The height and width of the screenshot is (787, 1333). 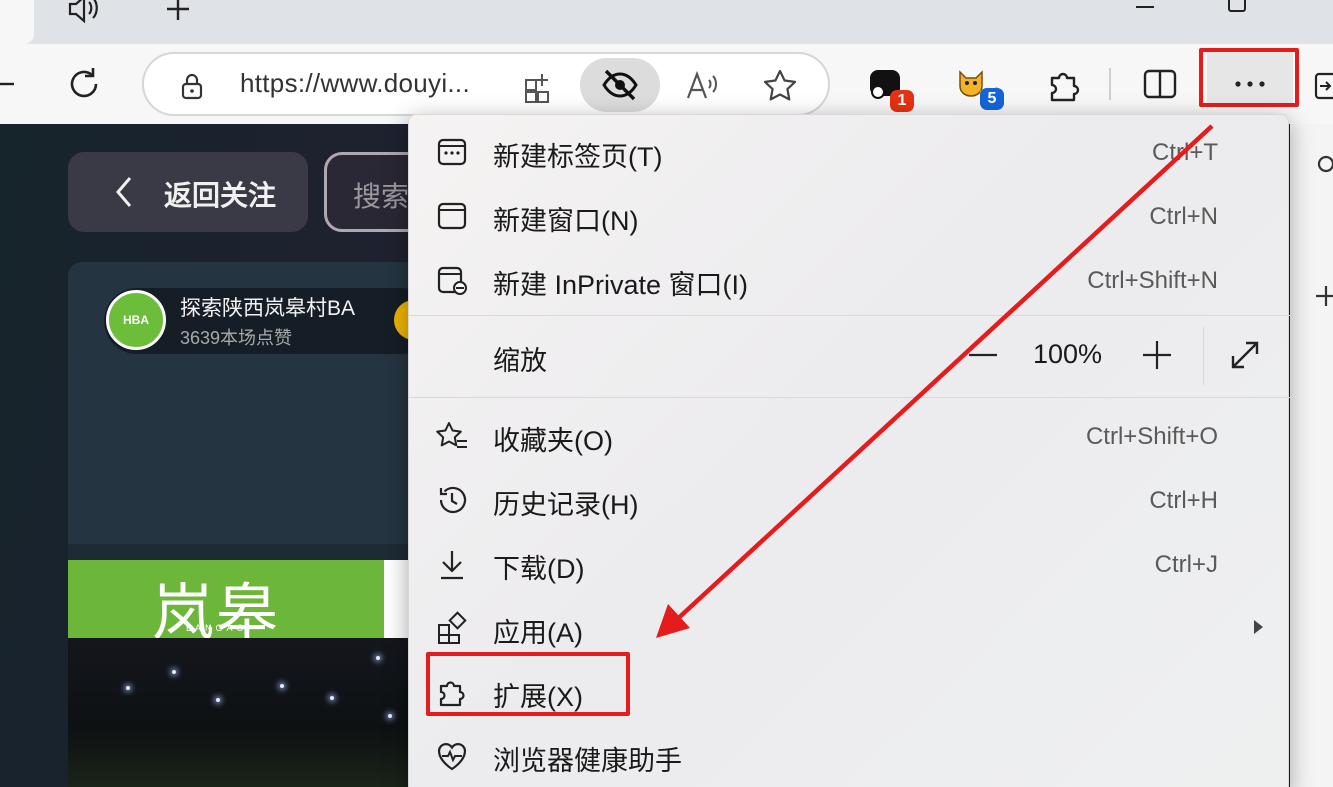 What do you see at coordinates (217, 628) in the screenshot?
I see `banner-subtext: LANGAO` at bounding box center [217, 628].